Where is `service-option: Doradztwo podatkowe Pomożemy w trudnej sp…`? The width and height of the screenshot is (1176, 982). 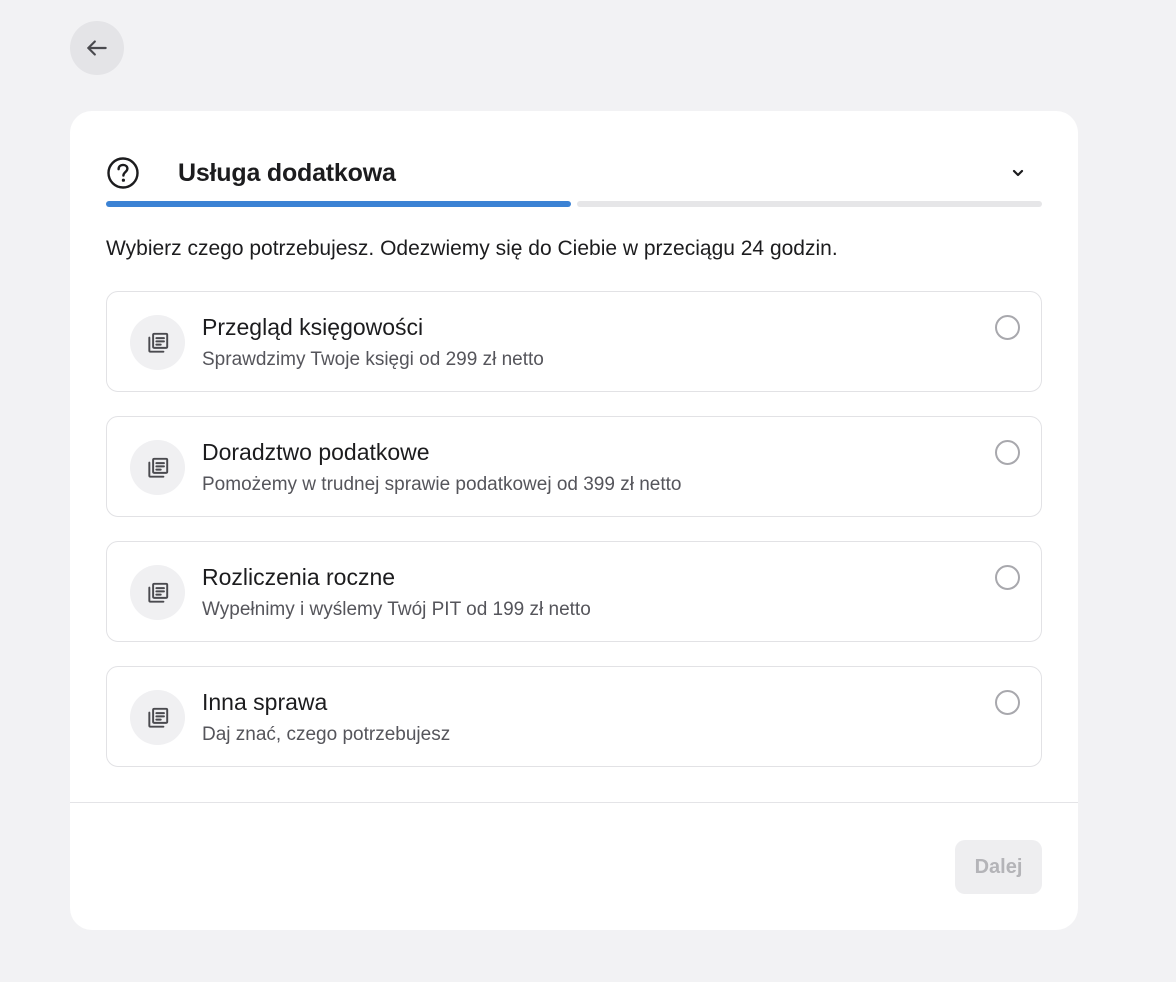
service-option: Doradztwo podatkowe Pomożemy w trudnej sp… is located at coordinates (574, 466).